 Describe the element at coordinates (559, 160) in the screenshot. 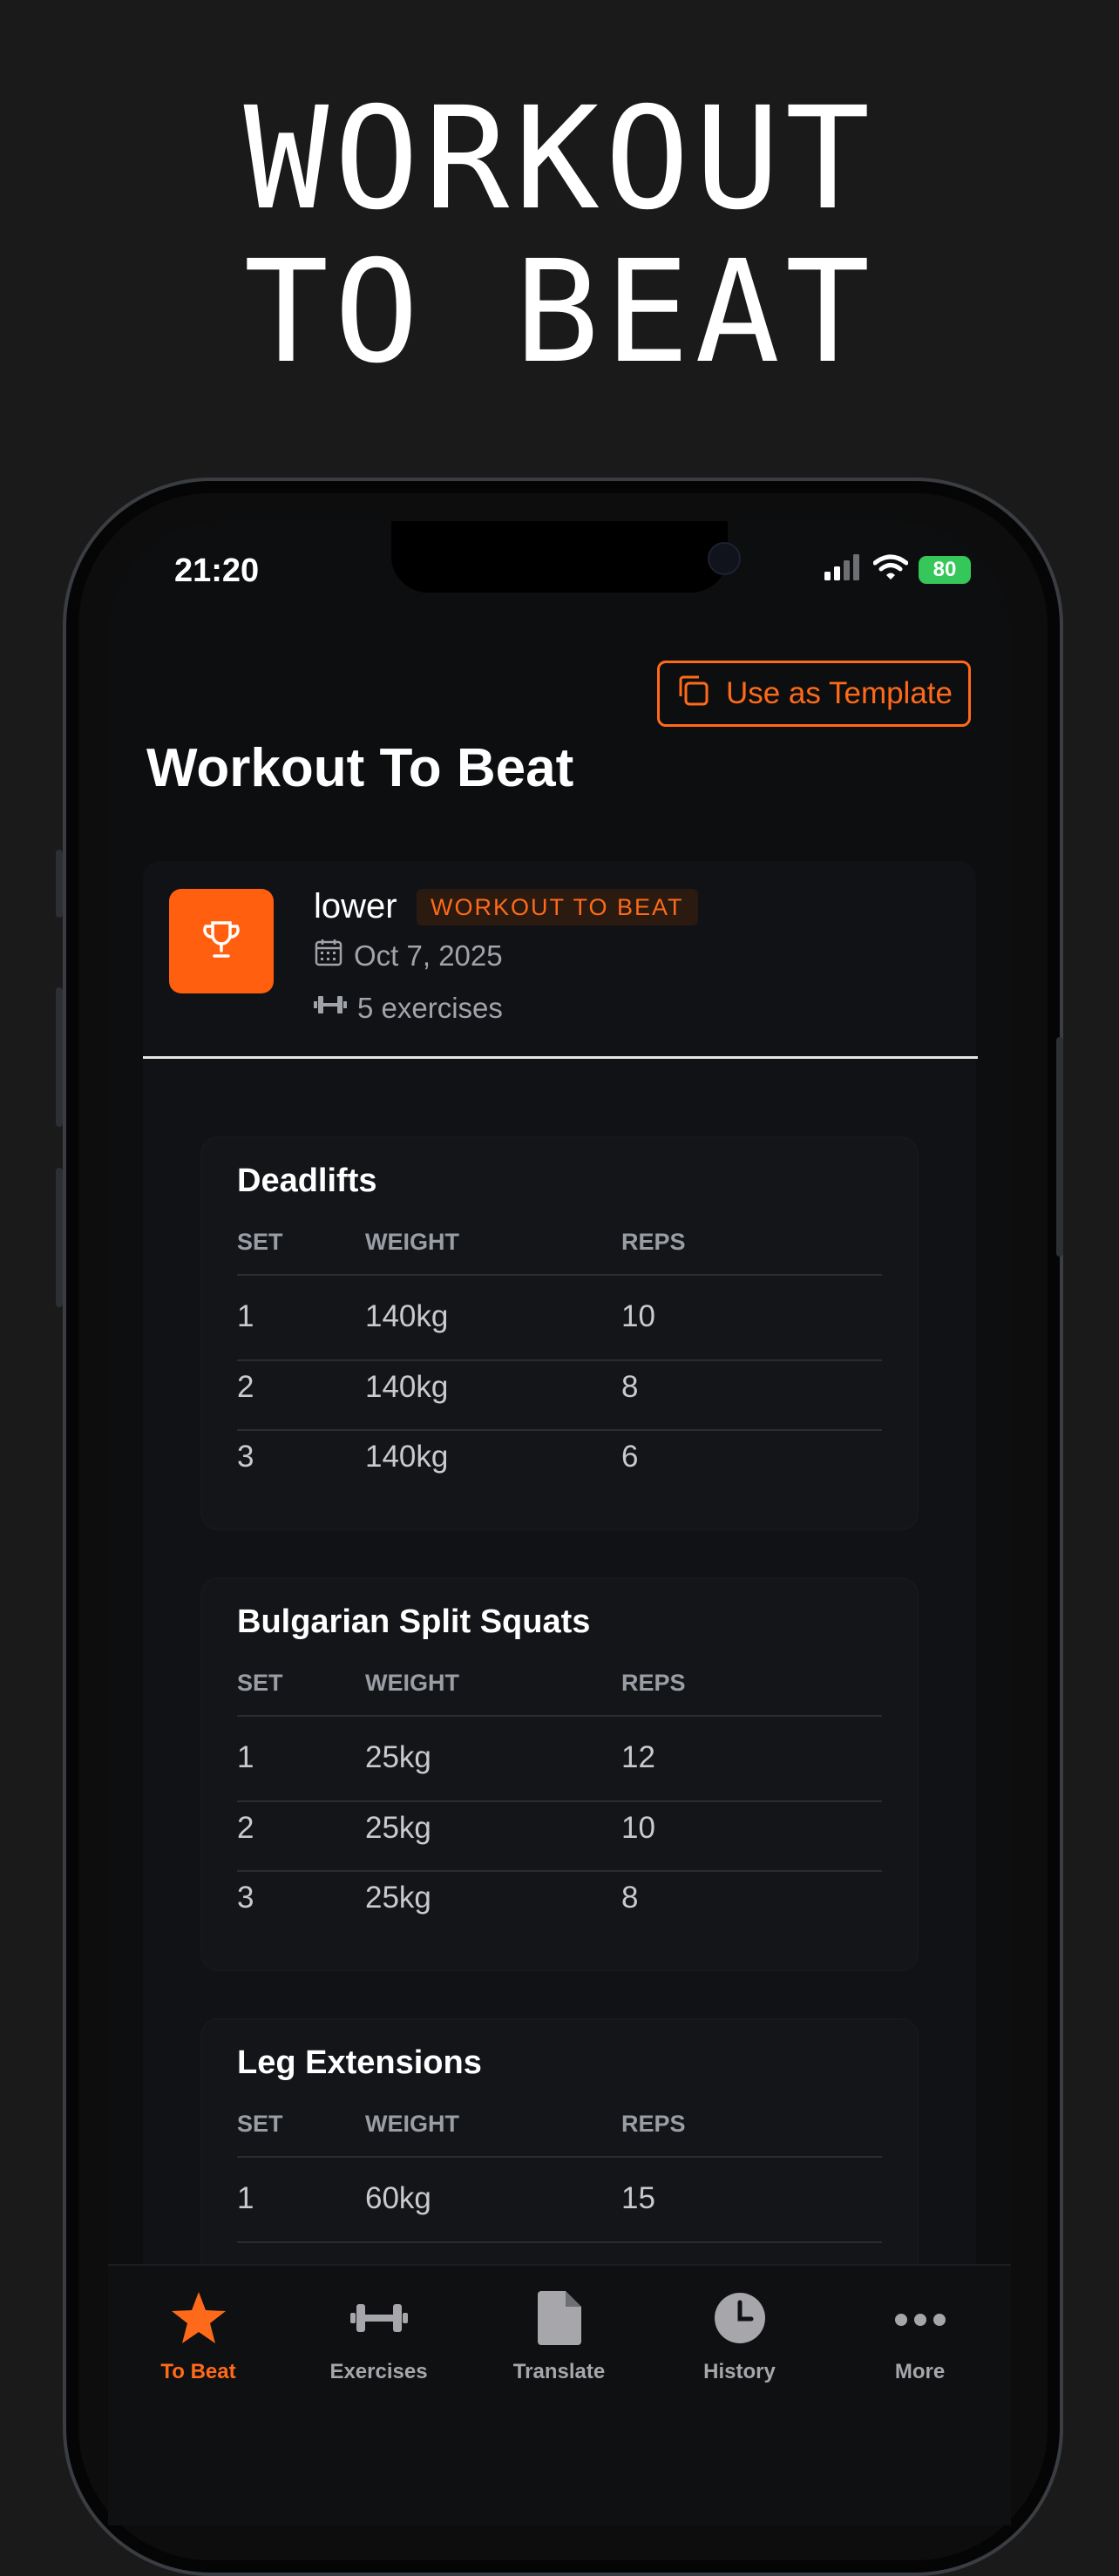

I see `promo-headline-line1: WORKOUT` at that location.